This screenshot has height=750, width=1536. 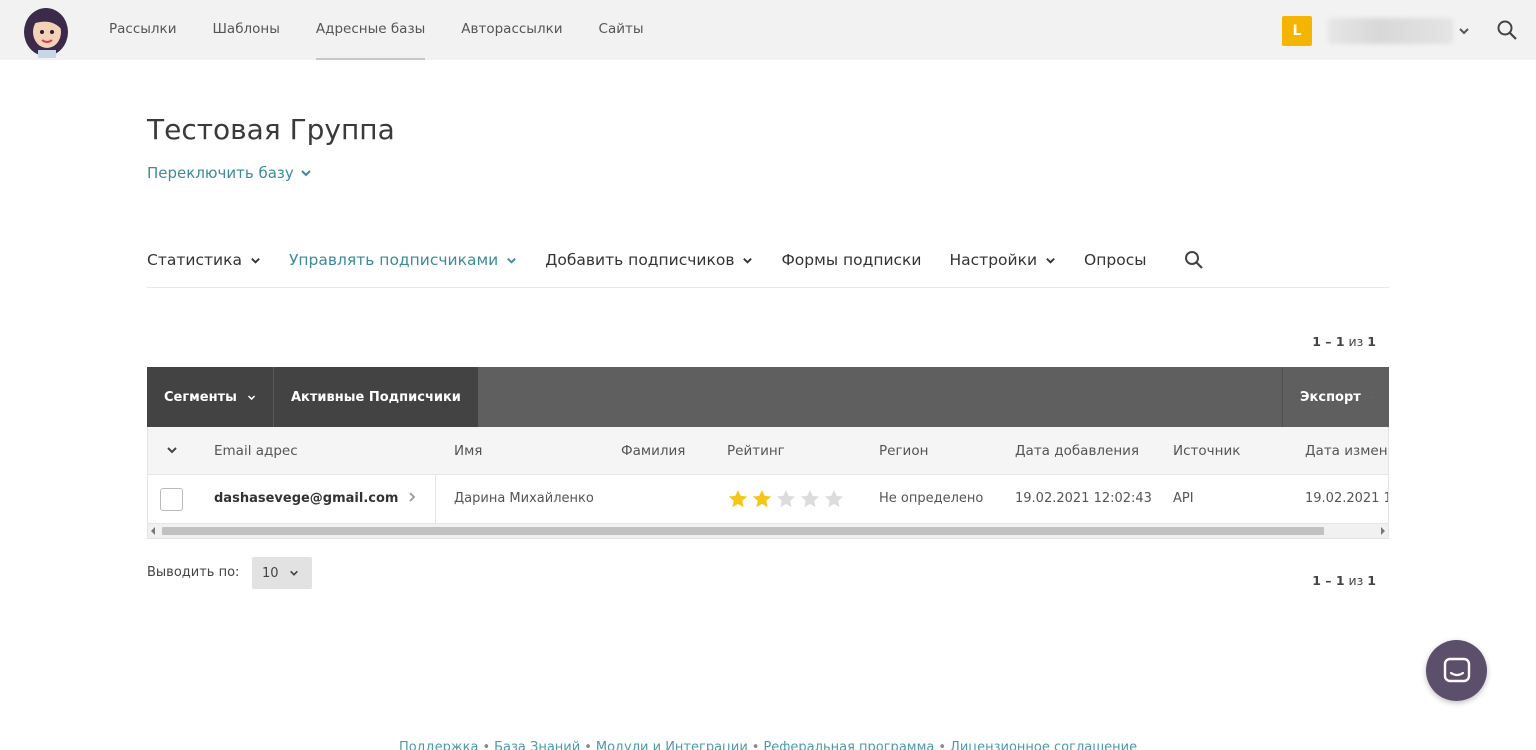 I want to click on chat-icon, so click(x=1456, y=669).